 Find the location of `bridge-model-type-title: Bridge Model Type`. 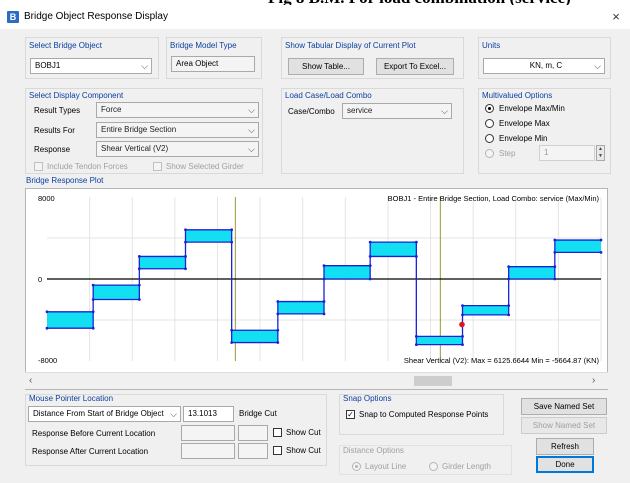

bridge-model-type-title: Bridge Model Type is located at coordinates (203, 45).